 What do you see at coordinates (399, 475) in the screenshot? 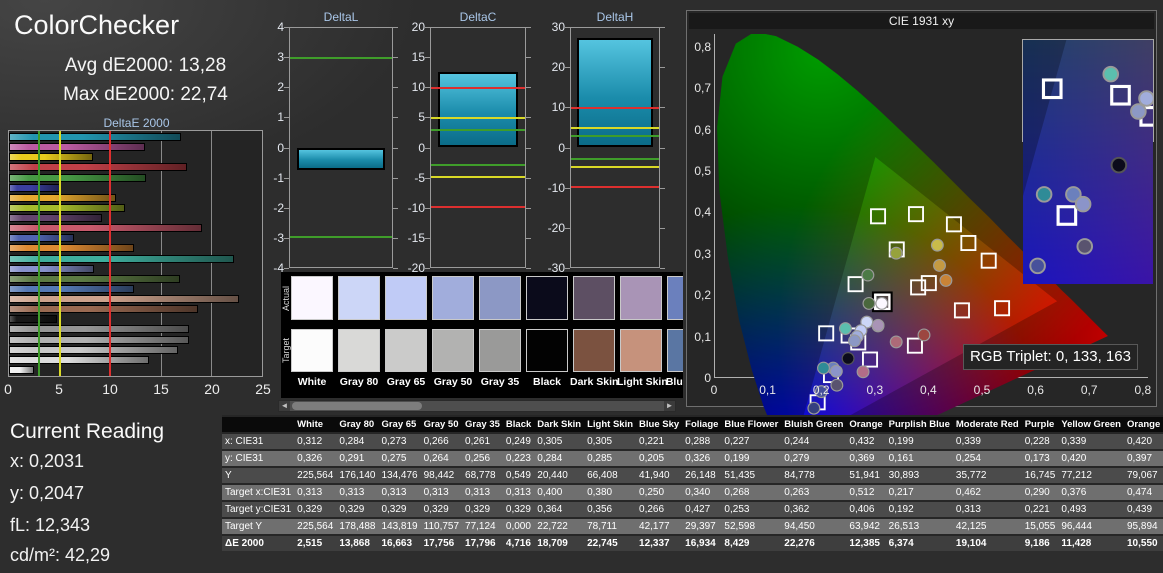
I see `value-cell: 134,476` at bounding box center [399, 475].